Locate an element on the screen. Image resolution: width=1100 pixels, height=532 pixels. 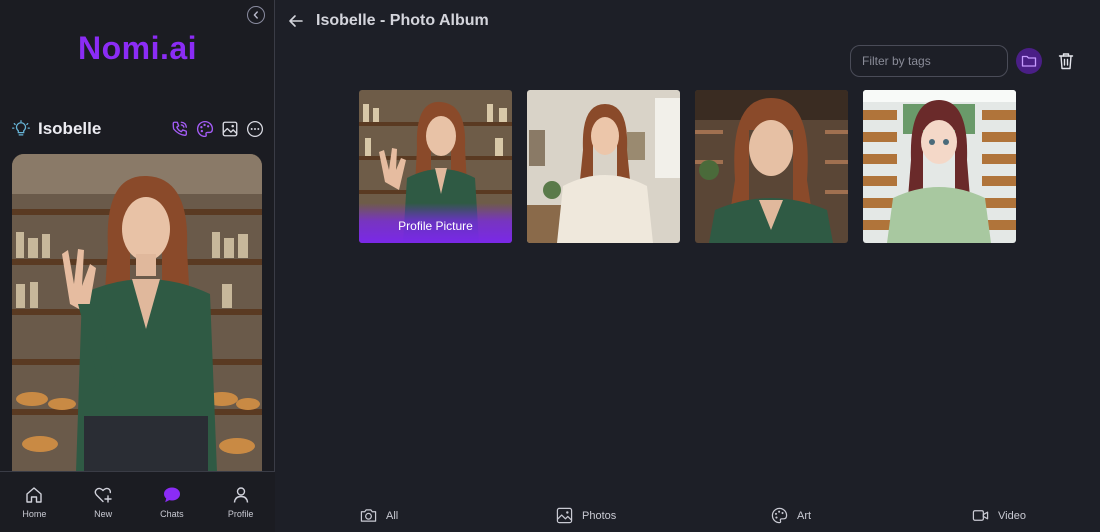
back-button is located at coordinates (296, 21).